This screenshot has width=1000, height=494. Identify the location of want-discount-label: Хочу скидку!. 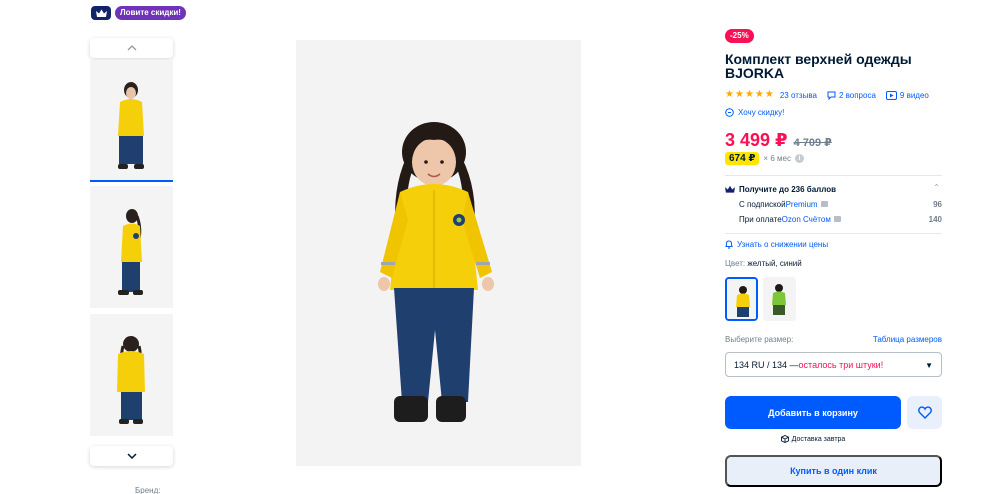
(761, 112).